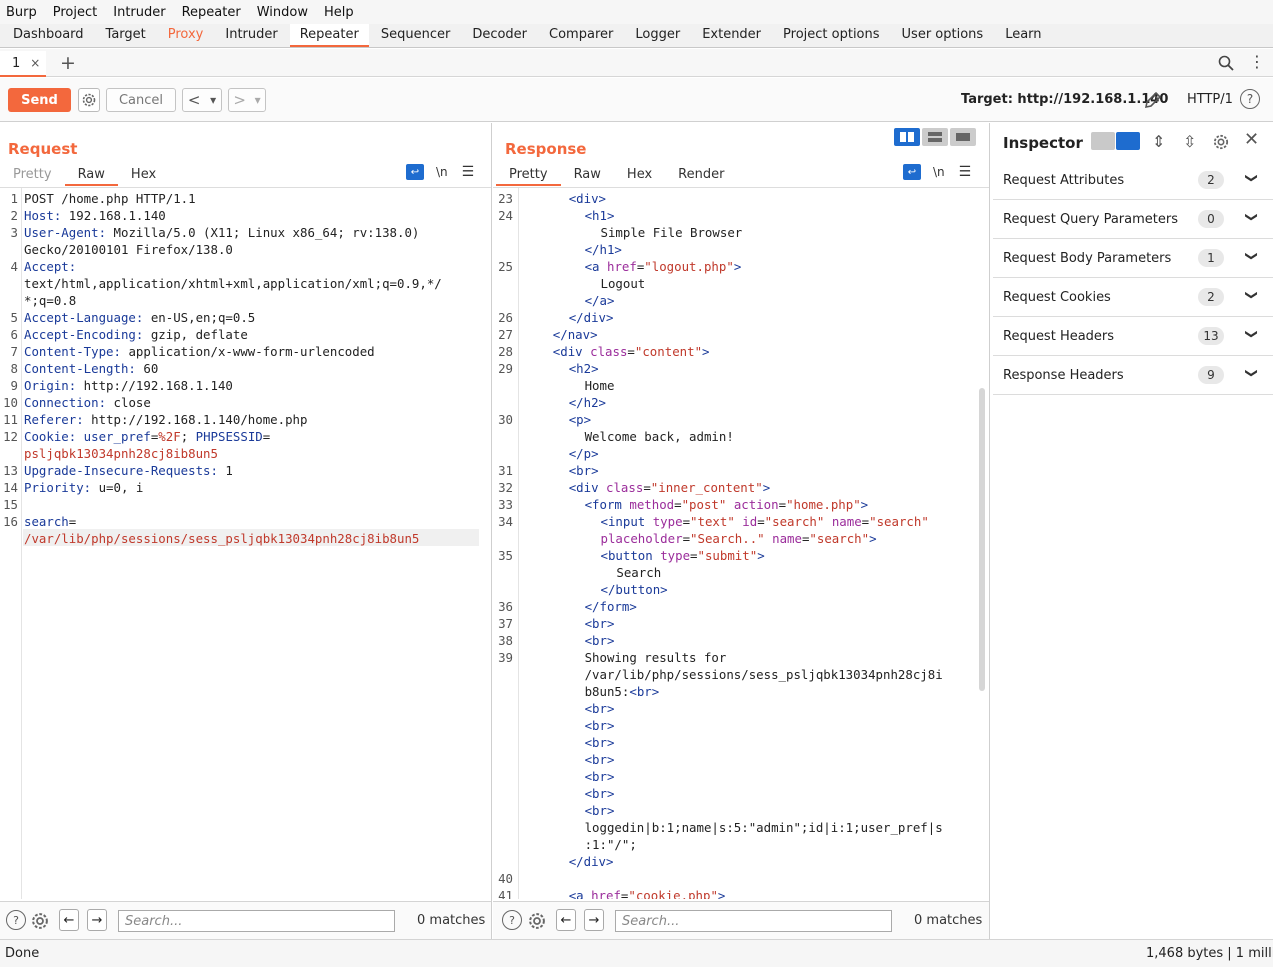  Describe the element at coordinates (505, 487) in the screenshot. I see `line-number: 32` at that location.